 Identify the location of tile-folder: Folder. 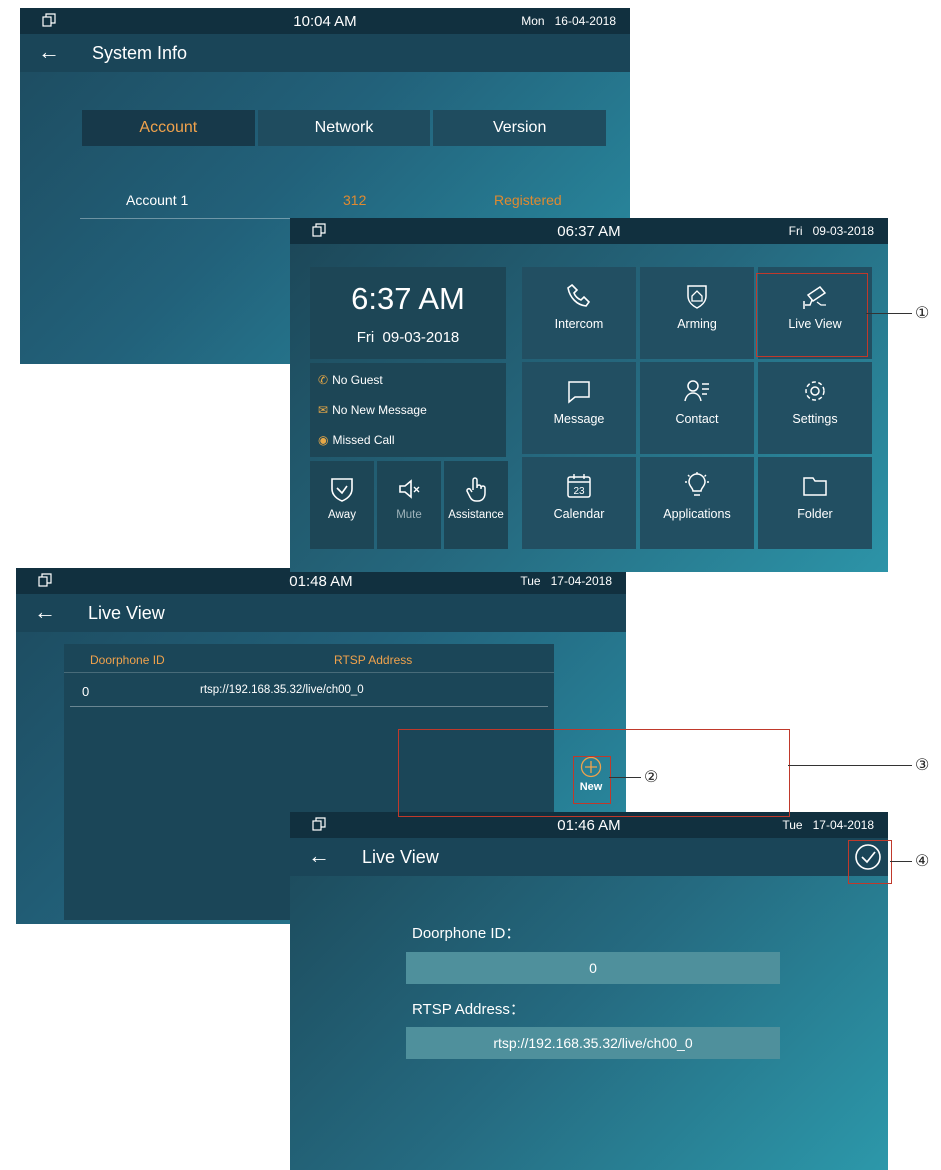
(815, 503).